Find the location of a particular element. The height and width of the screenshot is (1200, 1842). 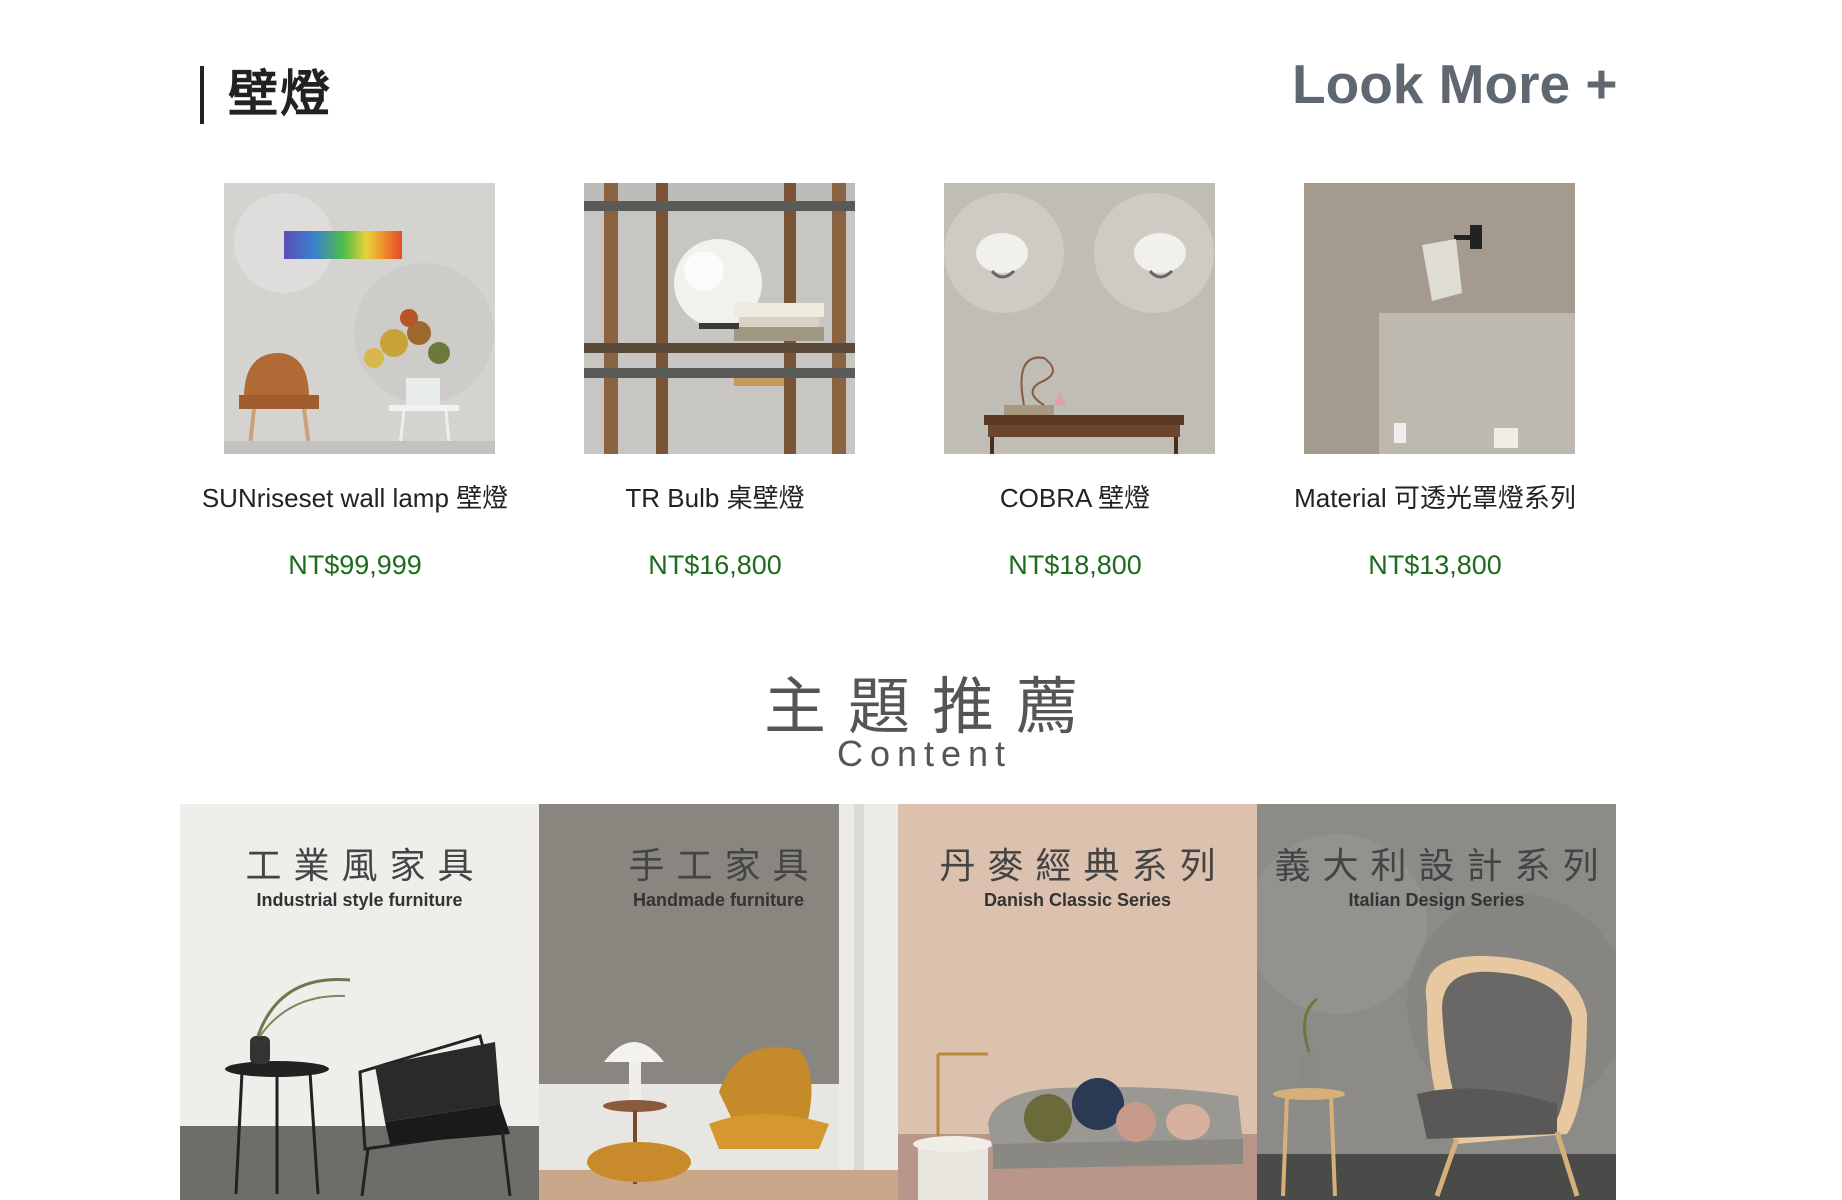

section-header: 壁燈 is located at coordinates (266, 90).